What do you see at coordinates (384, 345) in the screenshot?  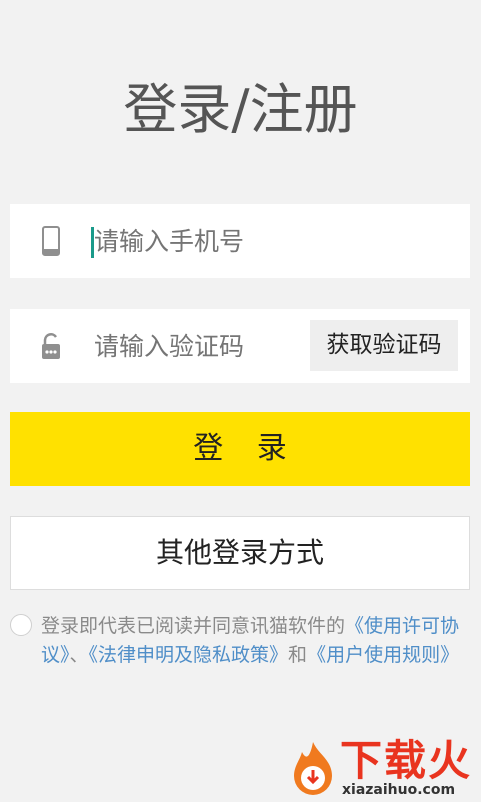 I see `get-code-button: 获取验证码` at bounding box center [384, 345].